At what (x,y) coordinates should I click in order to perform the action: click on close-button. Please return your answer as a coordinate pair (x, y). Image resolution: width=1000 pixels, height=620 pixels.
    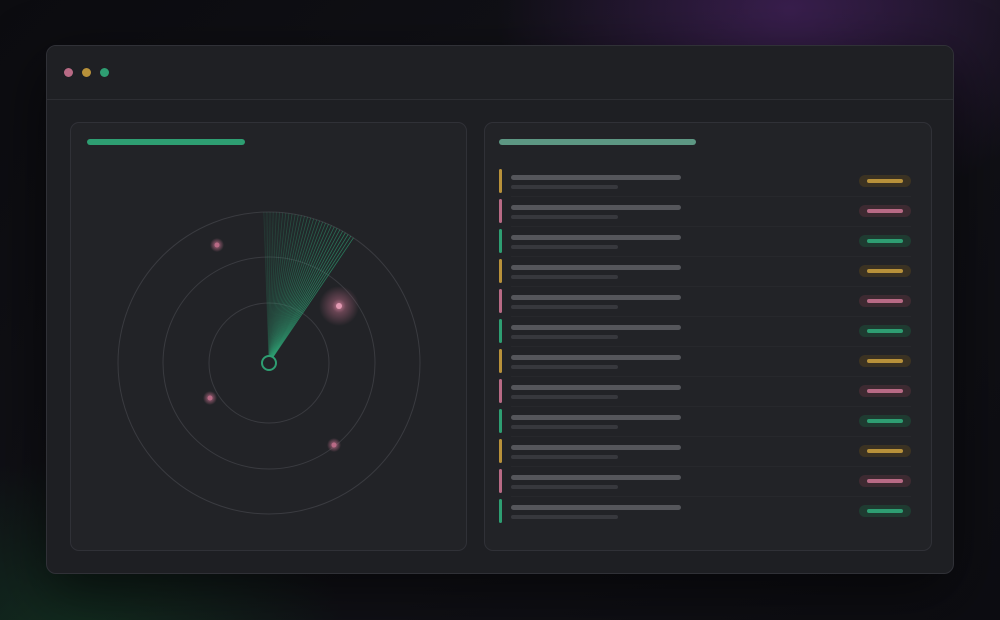
    Looking at the image, I should click on (68, 72).